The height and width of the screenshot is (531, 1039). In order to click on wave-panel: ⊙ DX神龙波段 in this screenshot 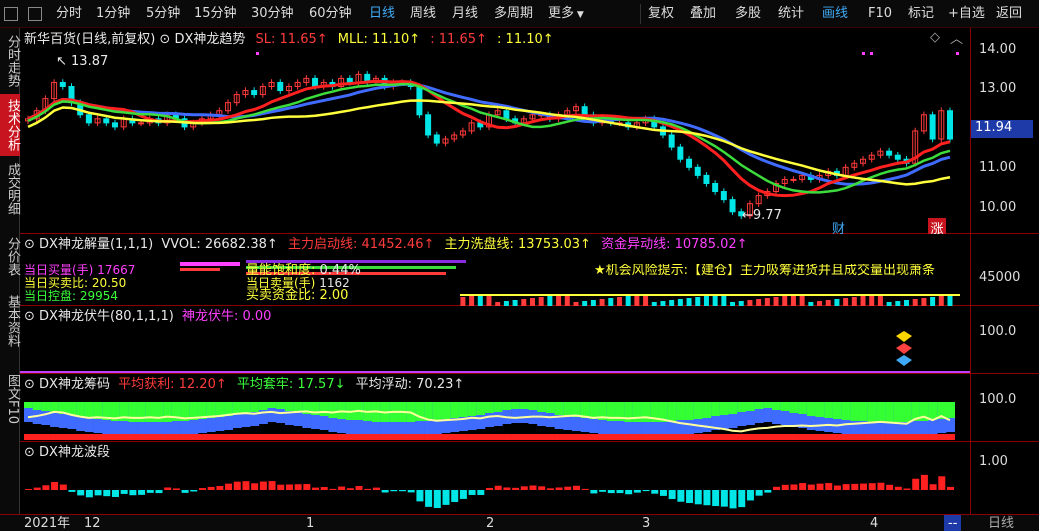, I will do `click(495, 478)`.